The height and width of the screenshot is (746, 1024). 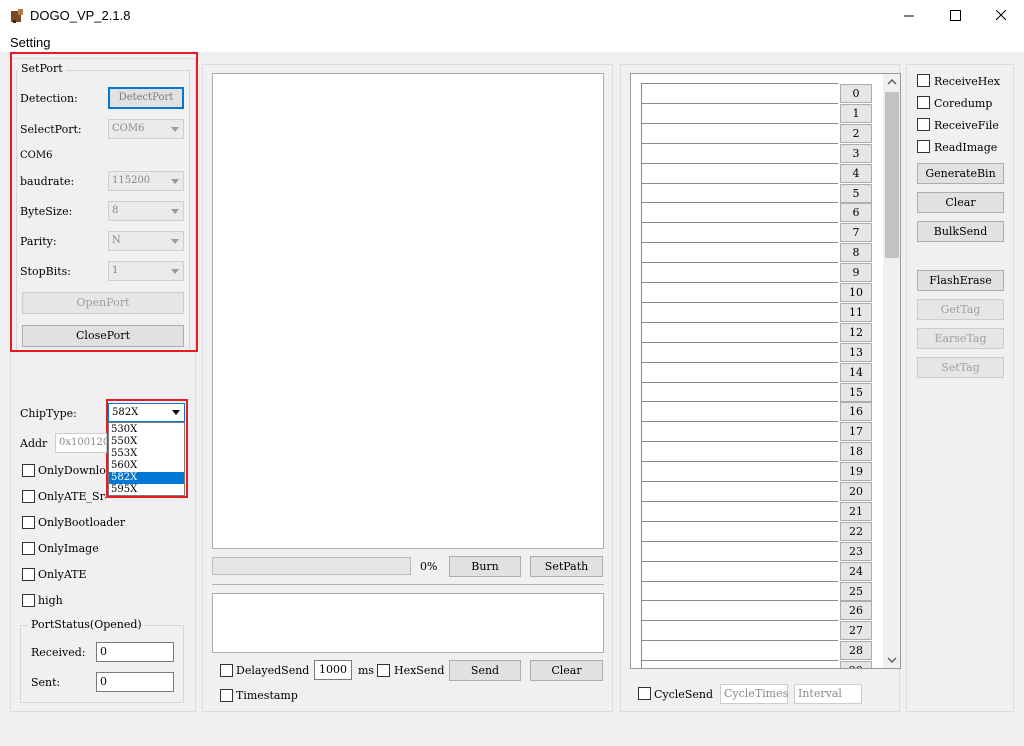 What do you see at coordinates (856, 551) in the screenshot?
I see `grid-row-button: 23` at bounding box center [856, 551].